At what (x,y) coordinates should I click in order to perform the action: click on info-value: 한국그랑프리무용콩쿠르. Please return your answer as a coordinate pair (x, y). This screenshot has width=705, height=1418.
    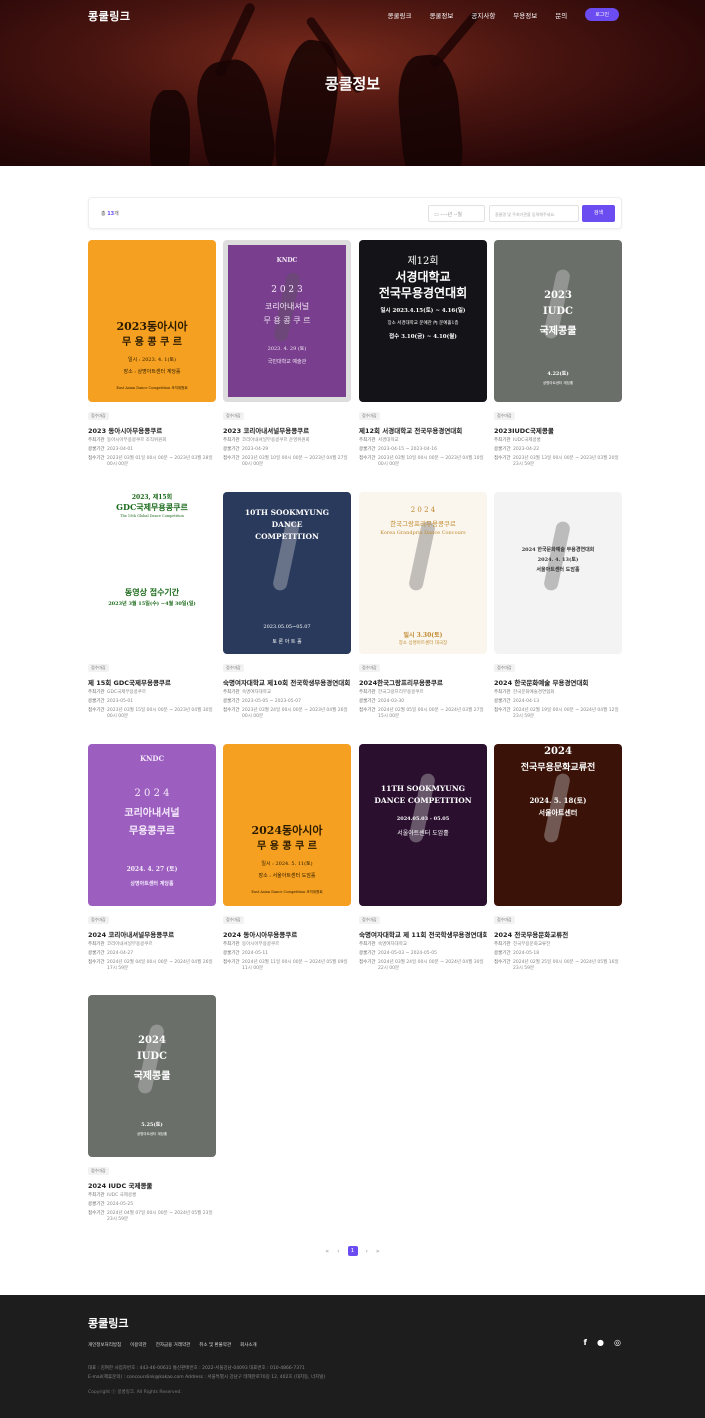
    Looking at the image, I should click on (401, 692).